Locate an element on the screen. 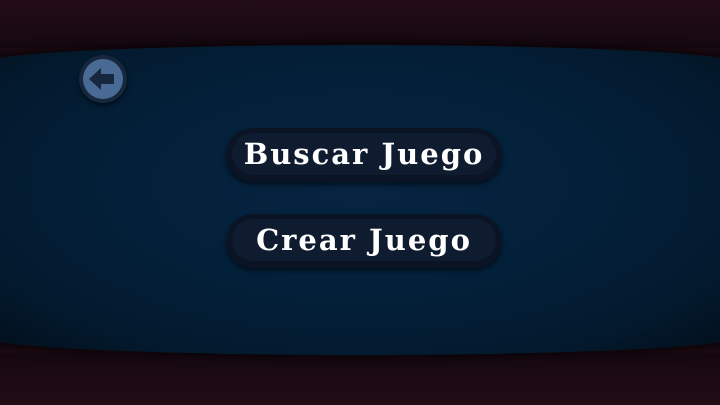  back-button is located at coordinates (103, 79).